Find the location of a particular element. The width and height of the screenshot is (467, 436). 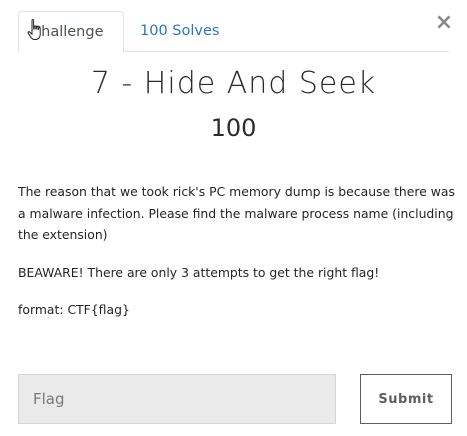

flag-input is located at coordinates (177, 399).